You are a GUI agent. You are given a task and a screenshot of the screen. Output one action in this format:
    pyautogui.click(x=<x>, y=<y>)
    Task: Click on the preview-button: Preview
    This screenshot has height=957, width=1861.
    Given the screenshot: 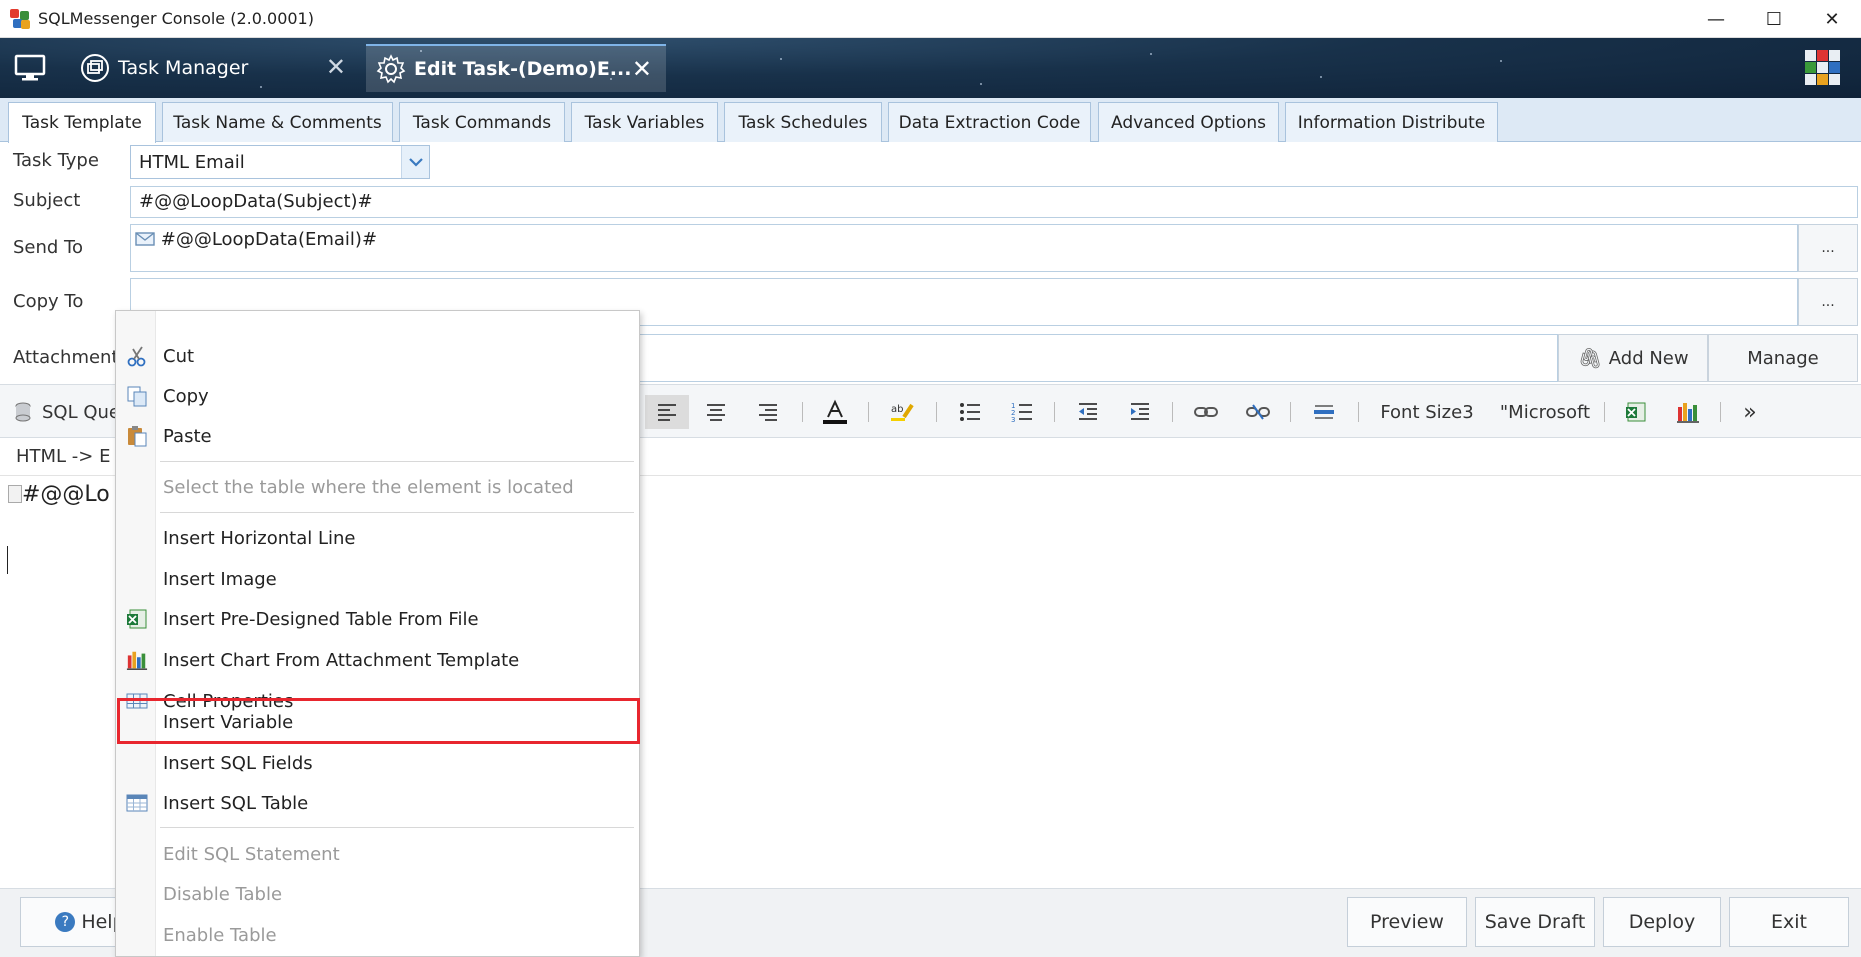 What is the action you would take?
    pyautogui.click(x=1407, y=922)
    